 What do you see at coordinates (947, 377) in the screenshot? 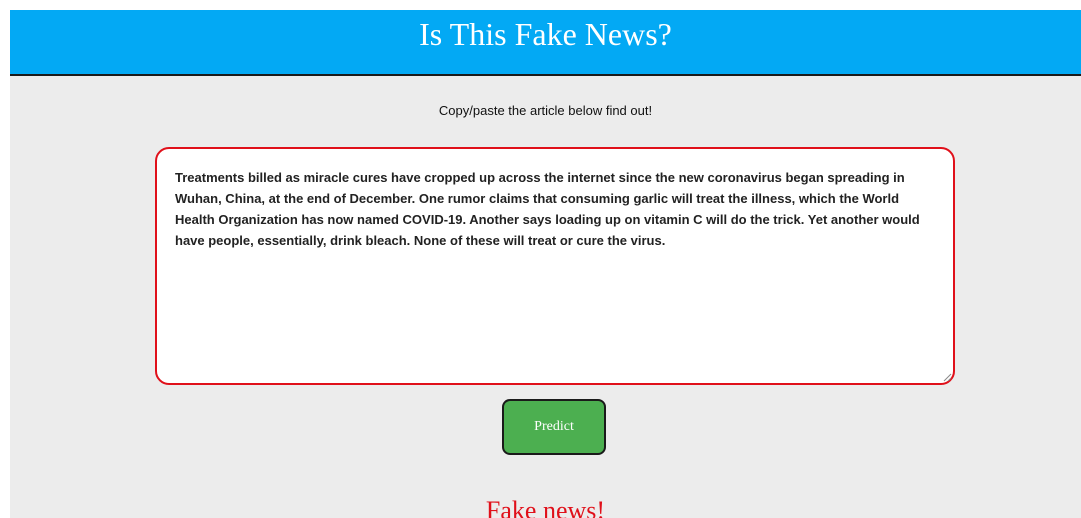
I see `resize-handle-icon` at bounding box center [947, 377].